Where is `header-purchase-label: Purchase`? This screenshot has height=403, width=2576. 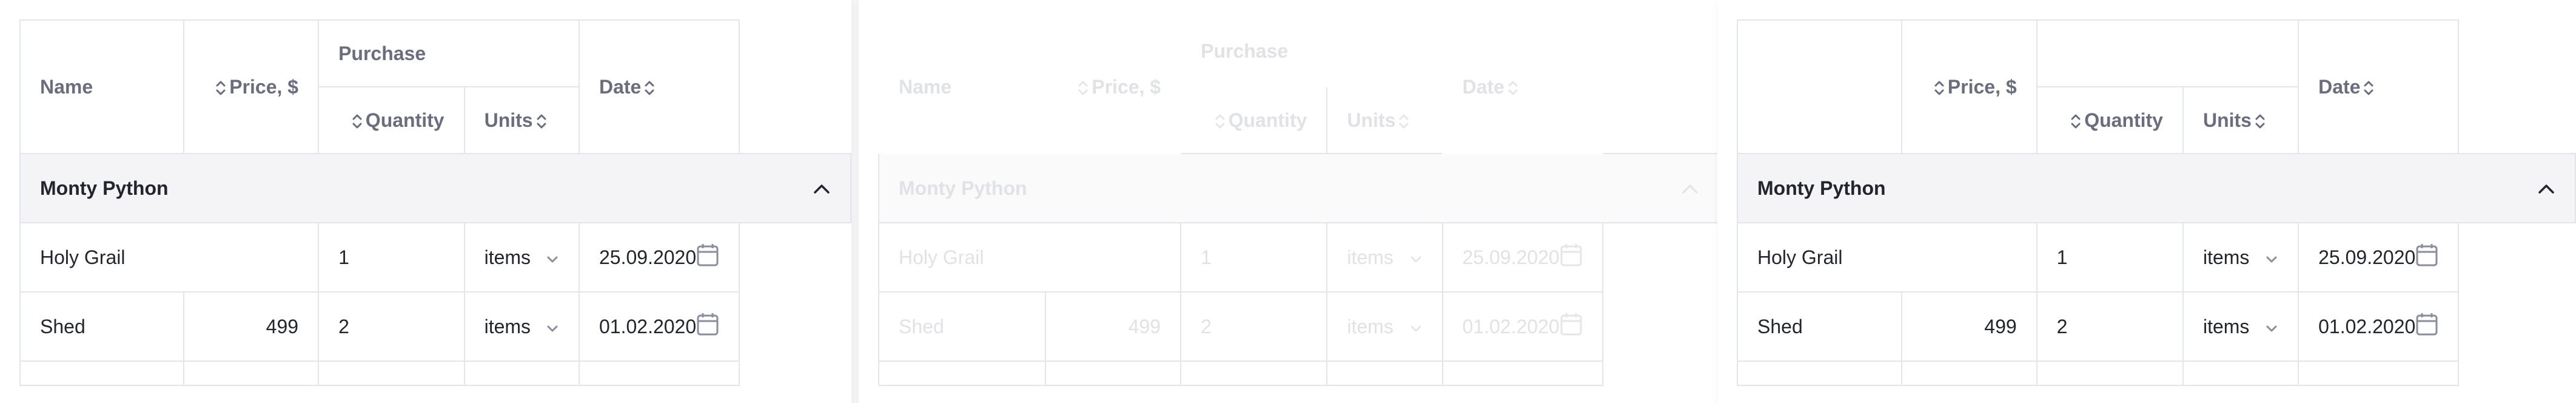 header-purchase-label: Purchase is located at coordinates (382, 53).